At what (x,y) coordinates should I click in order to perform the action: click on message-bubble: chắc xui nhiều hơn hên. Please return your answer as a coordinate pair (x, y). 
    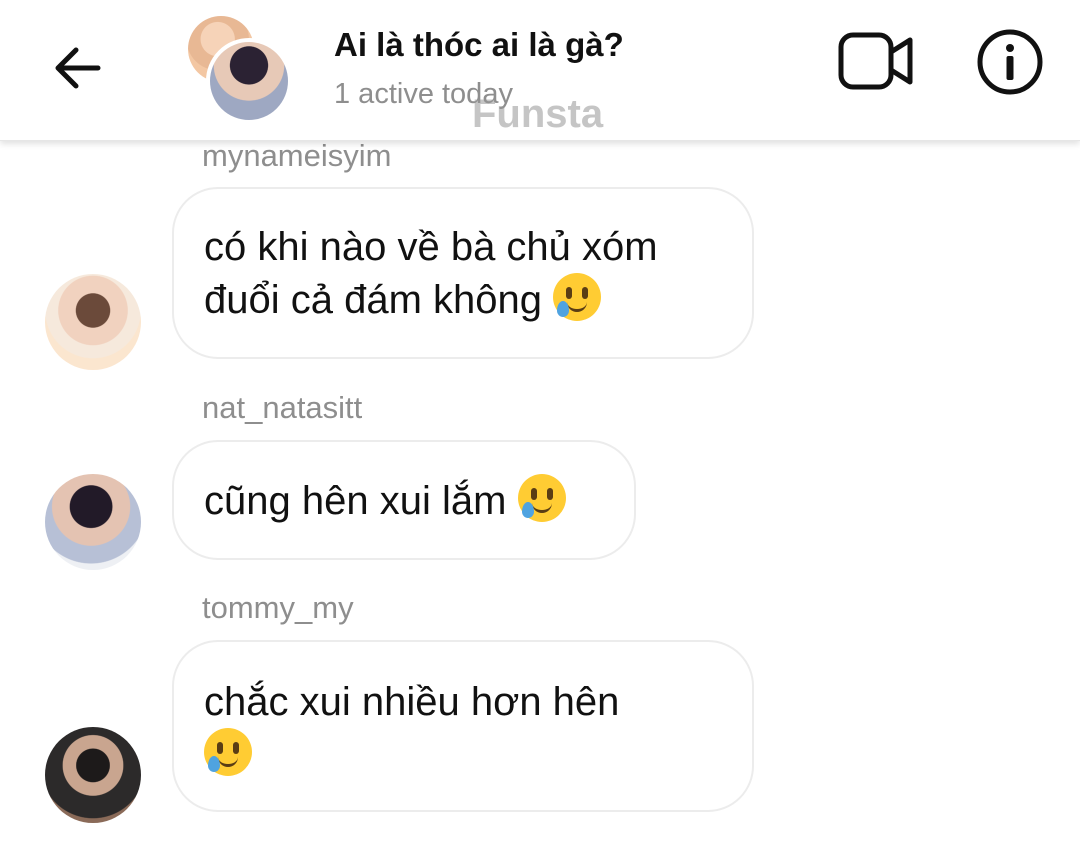
    Looking at the image, I should click on (463, 726).